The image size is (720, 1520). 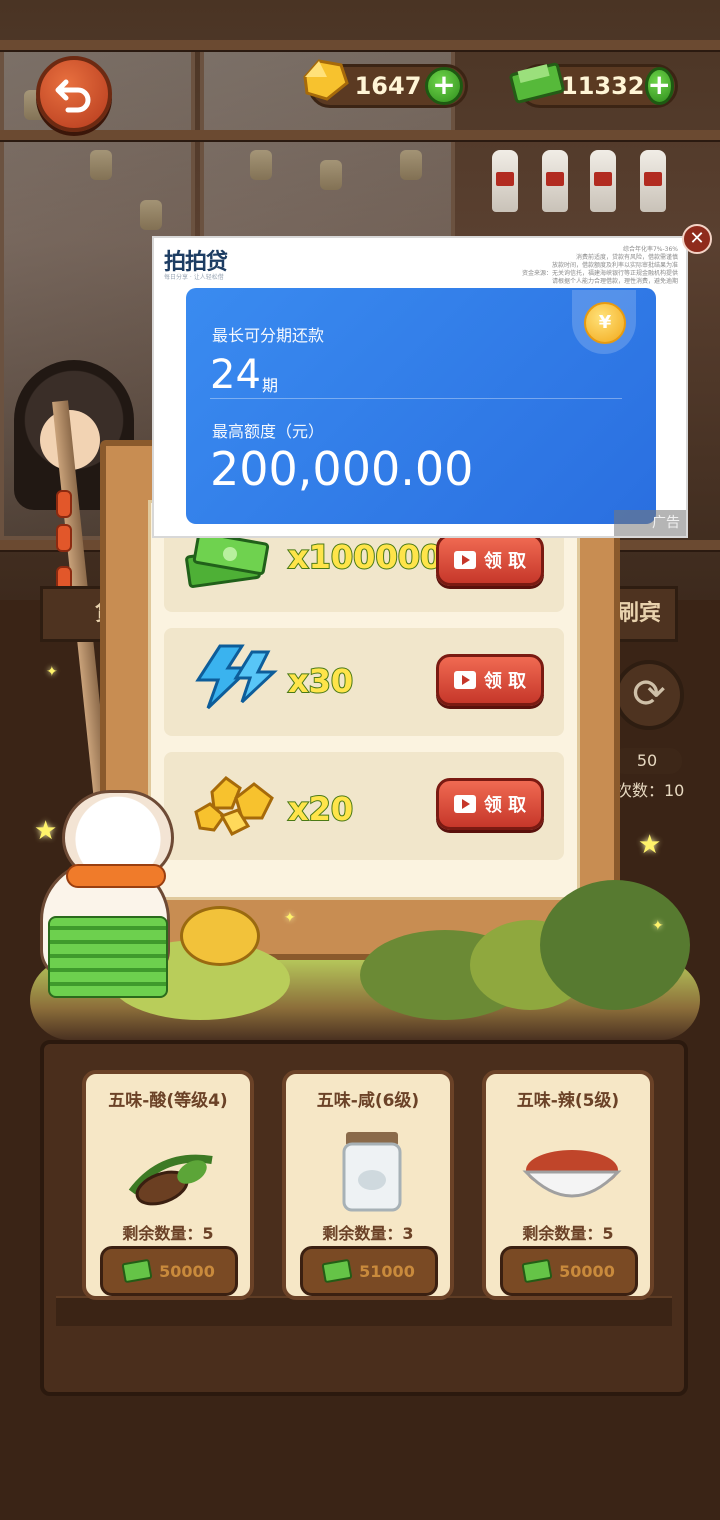 I want to click on reward-row: x20 领 取, so click(x=364, y=806).